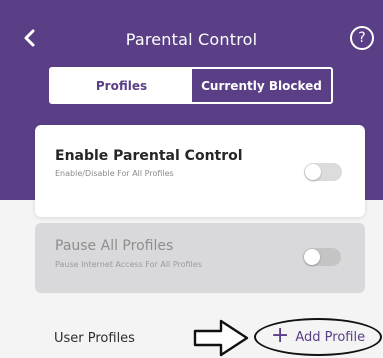  I want to click on tab-currently-blocked: Currently Blocked, so click(261, 85).